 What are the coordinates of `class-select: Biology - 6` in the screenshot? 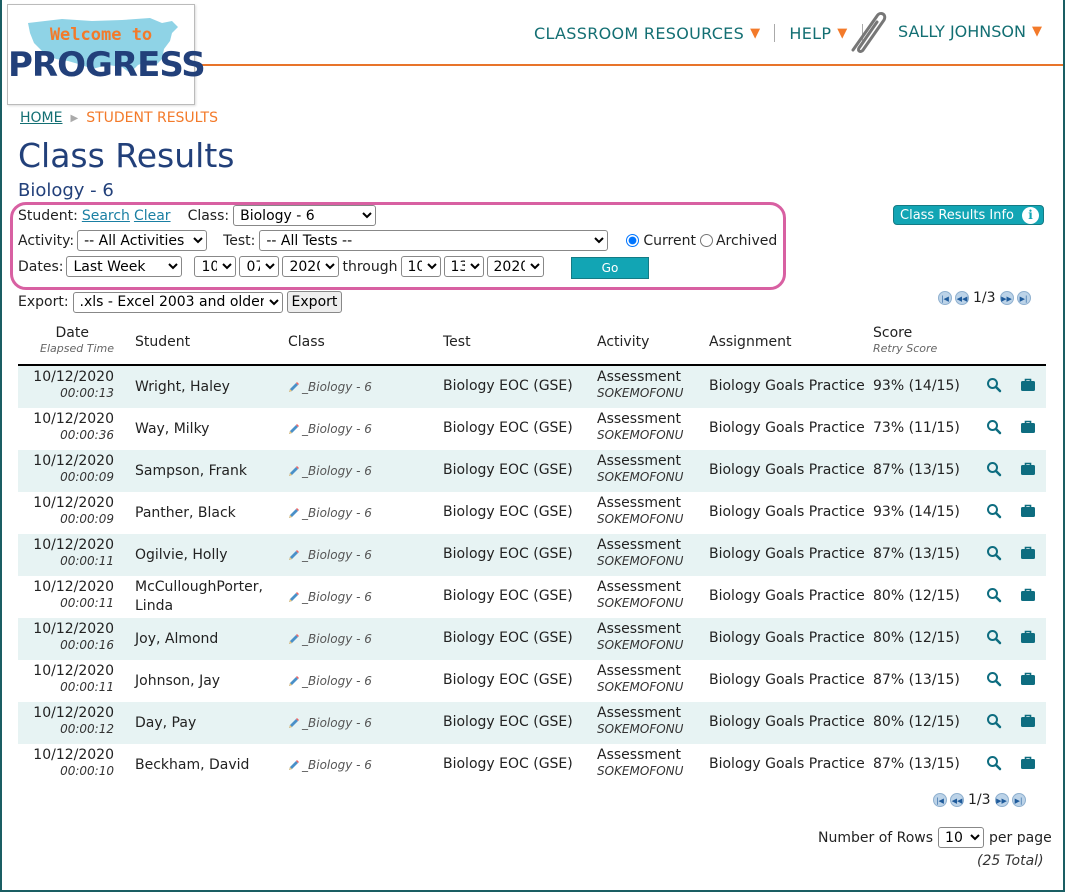 It's located at (305, 215).